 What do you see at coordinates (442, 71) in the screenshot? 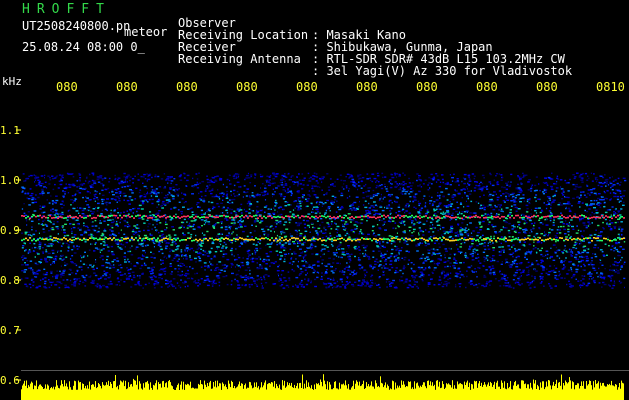
I see `meta-value: : 3el Yagi(V) Az 330 for Vladivostok` at bounding box center [442, 71].